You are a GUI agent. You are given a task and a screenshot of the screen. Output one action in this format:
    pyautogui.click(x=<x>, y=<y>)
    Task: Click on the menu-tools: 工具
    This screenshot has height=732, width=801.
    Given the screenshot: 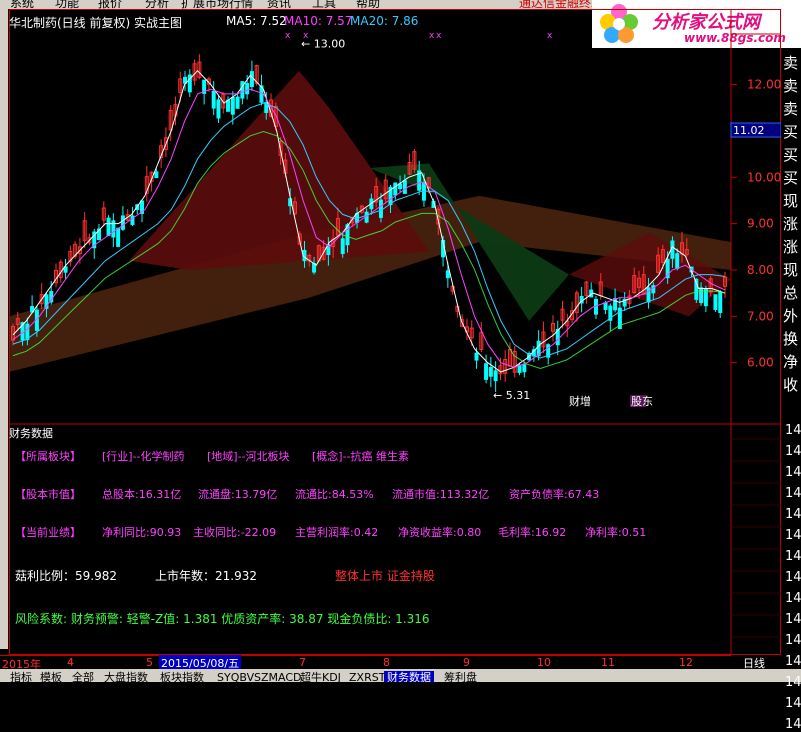 What is the action you would take?
    pyautogui.click(x=324, y=4)
    